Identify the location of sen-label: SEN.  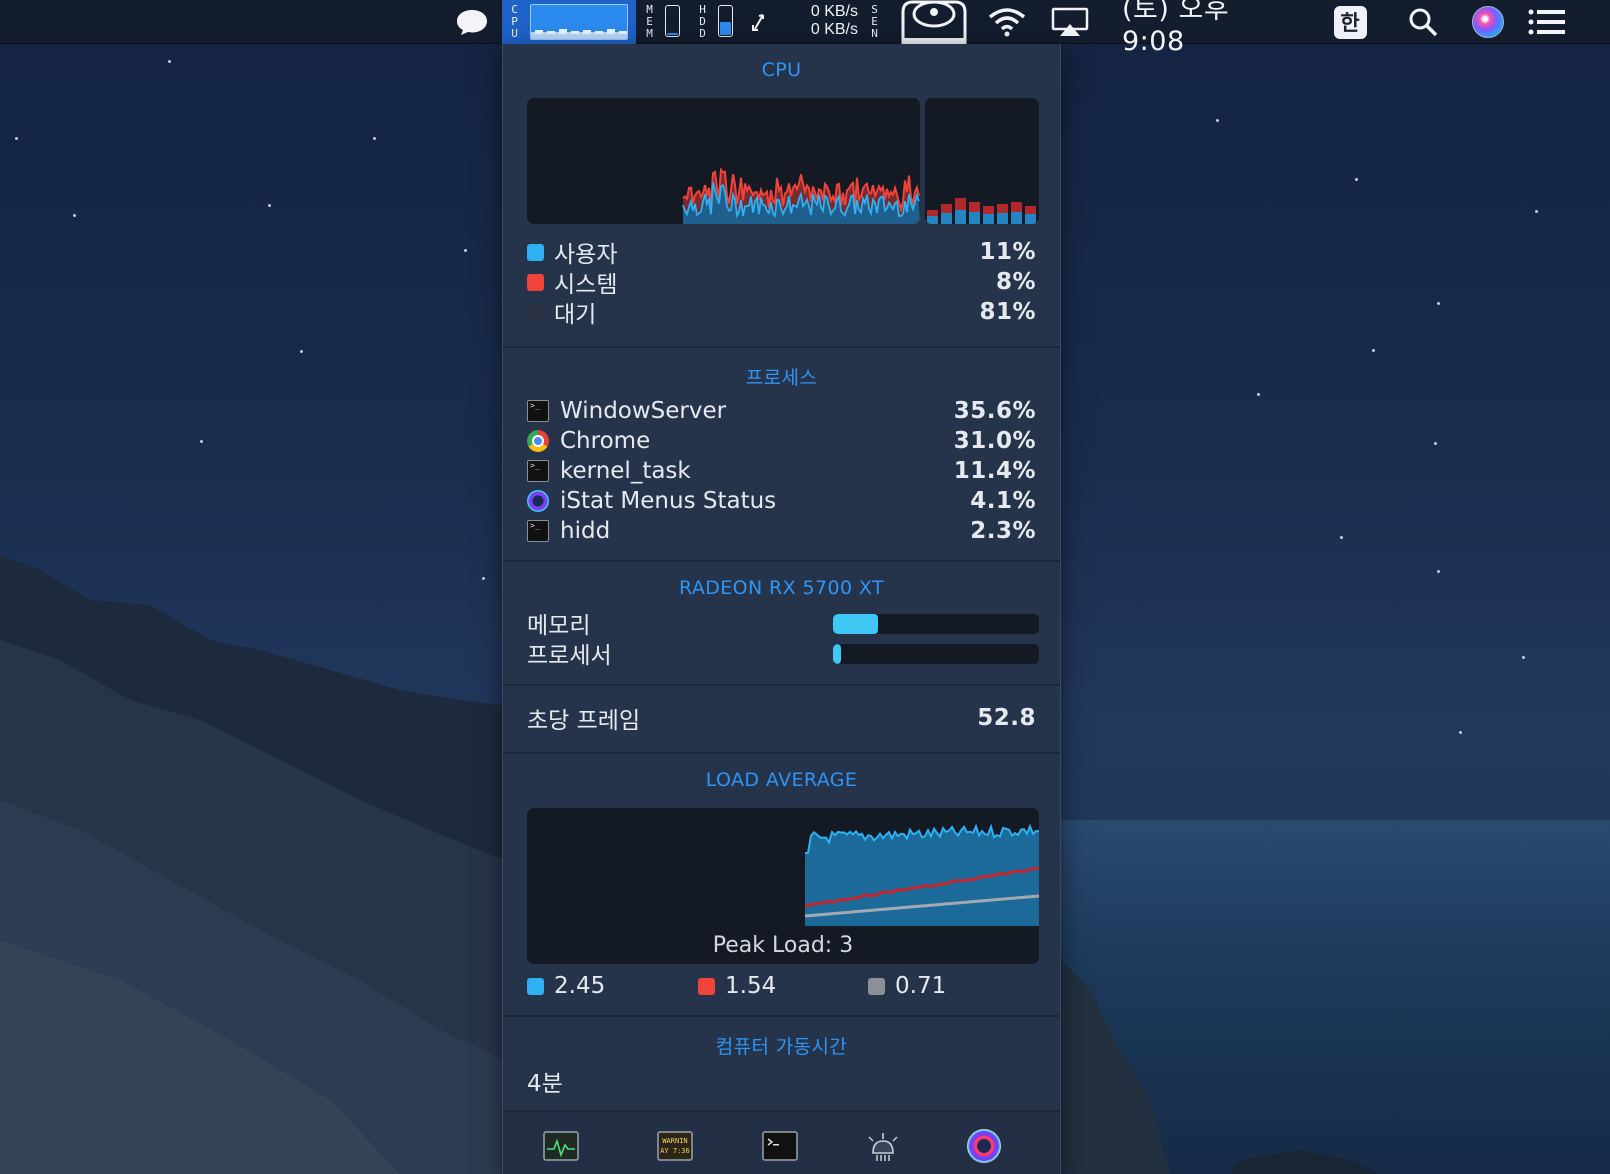
(874, 21).